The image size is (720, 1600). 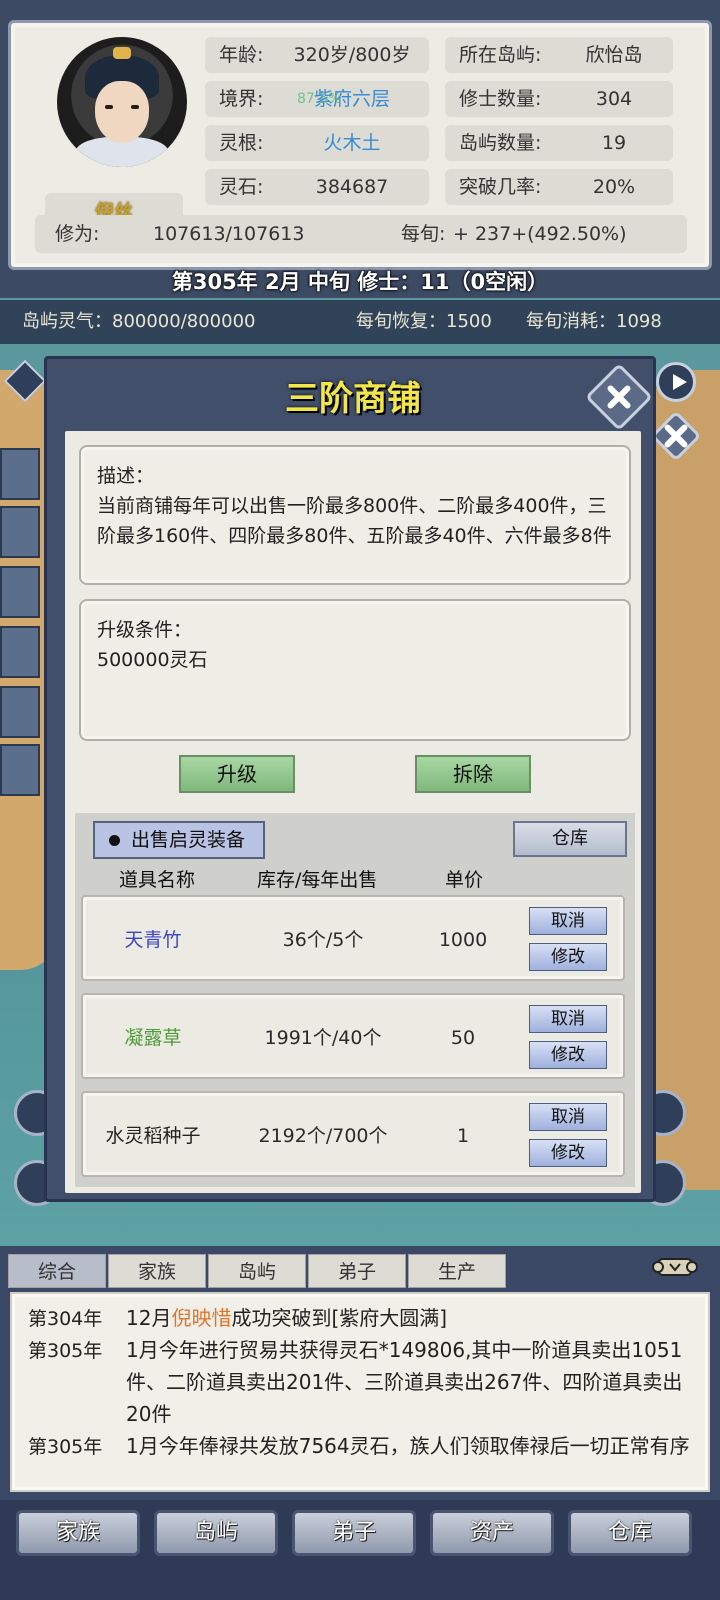 What do you see at coordinates (676, 382) in the screenshot?
I see `play-icon` at bounding box center [676, 382].